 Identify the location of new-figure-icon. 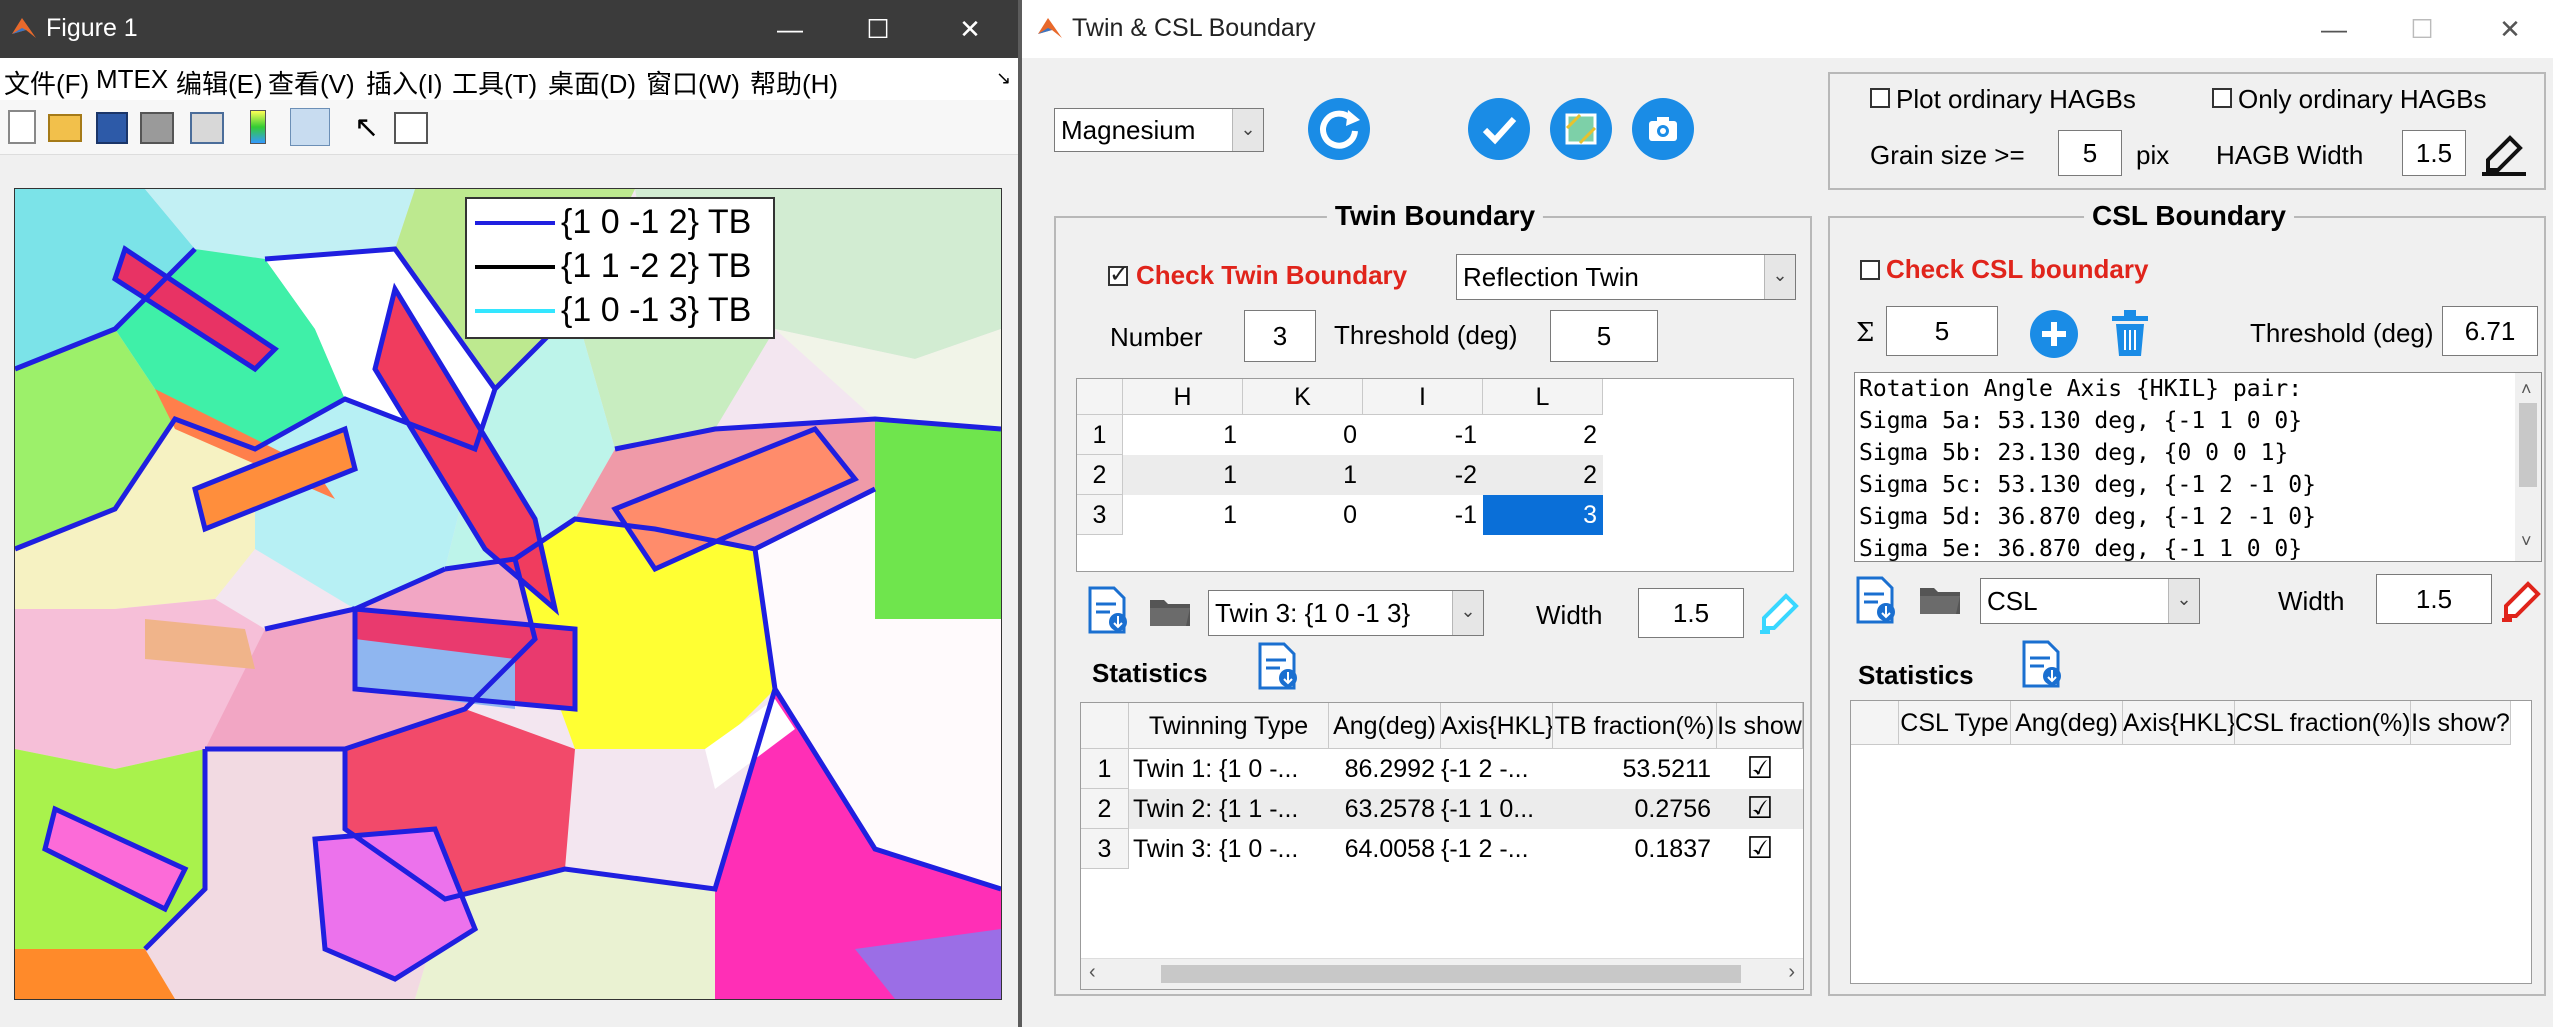
(22, 127).